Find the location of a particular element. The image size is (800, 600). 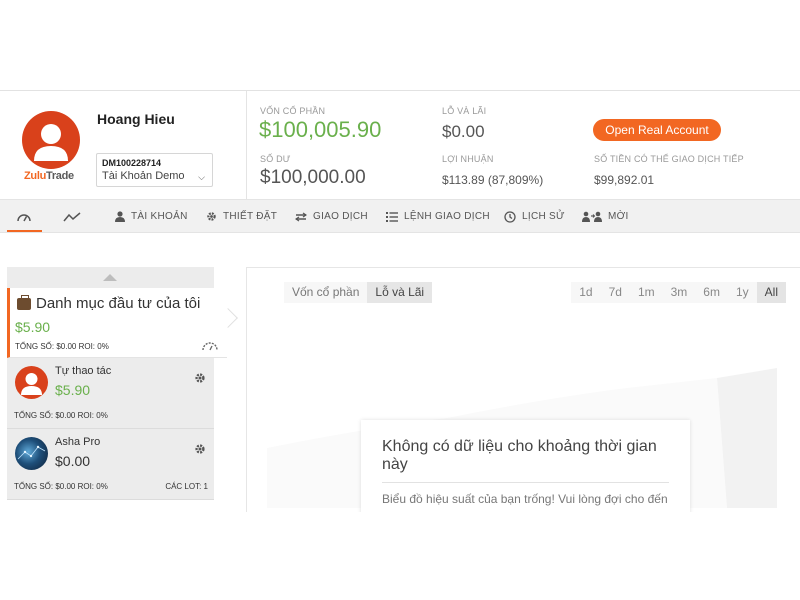

invite-icon is located at coordinates (592, 216).